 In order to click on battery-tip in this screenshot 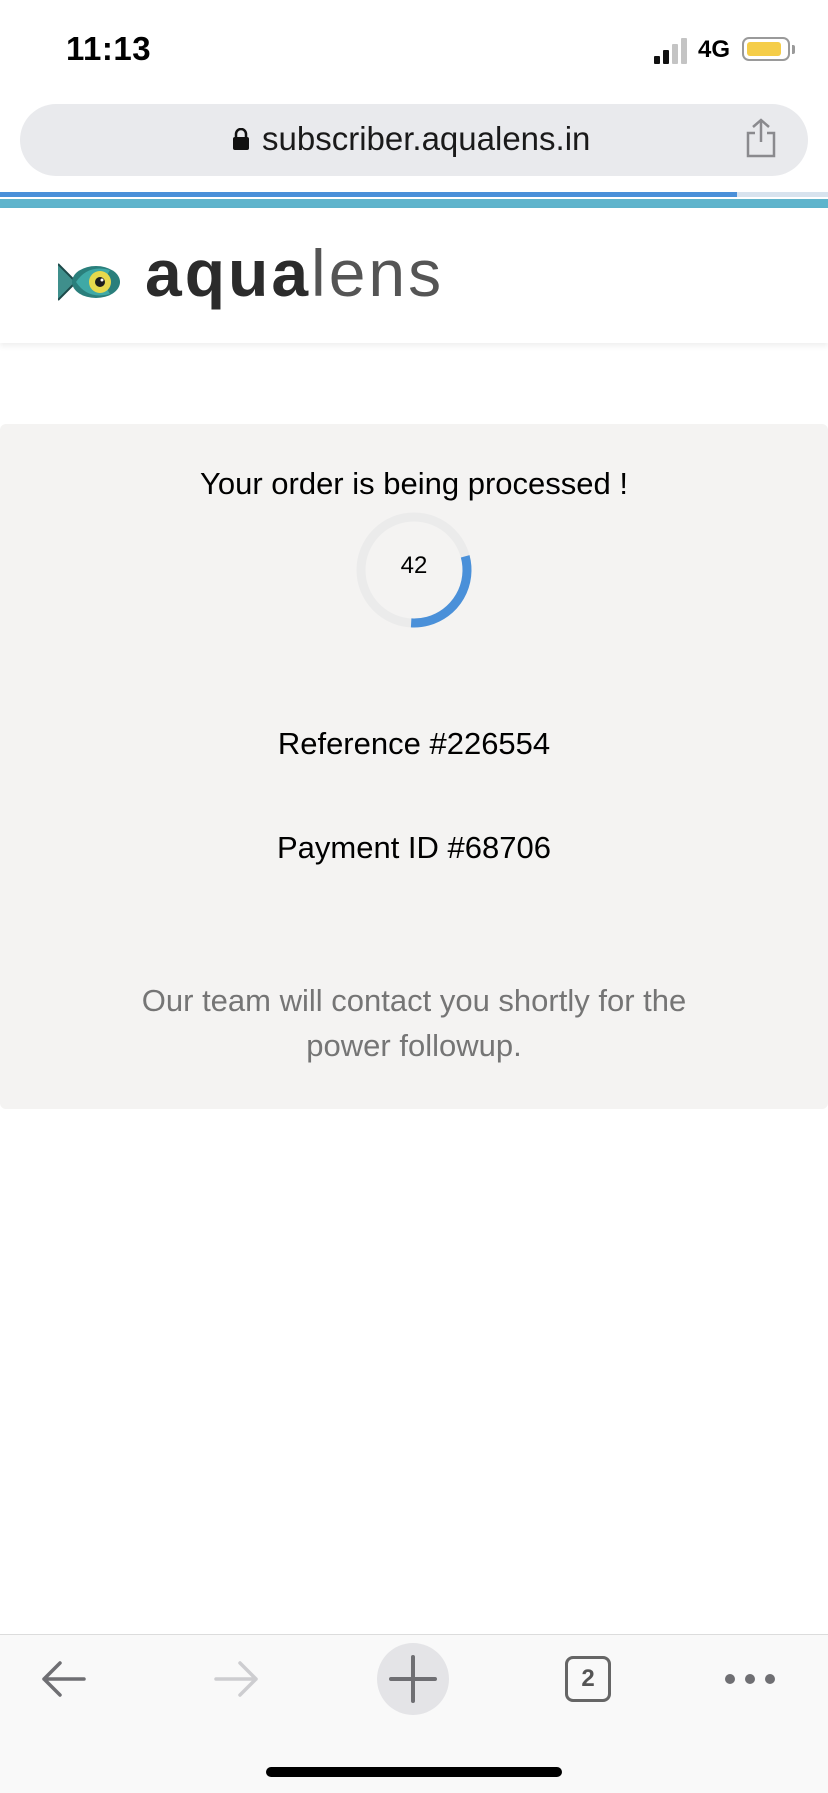, I will do `click(793, 49)`.